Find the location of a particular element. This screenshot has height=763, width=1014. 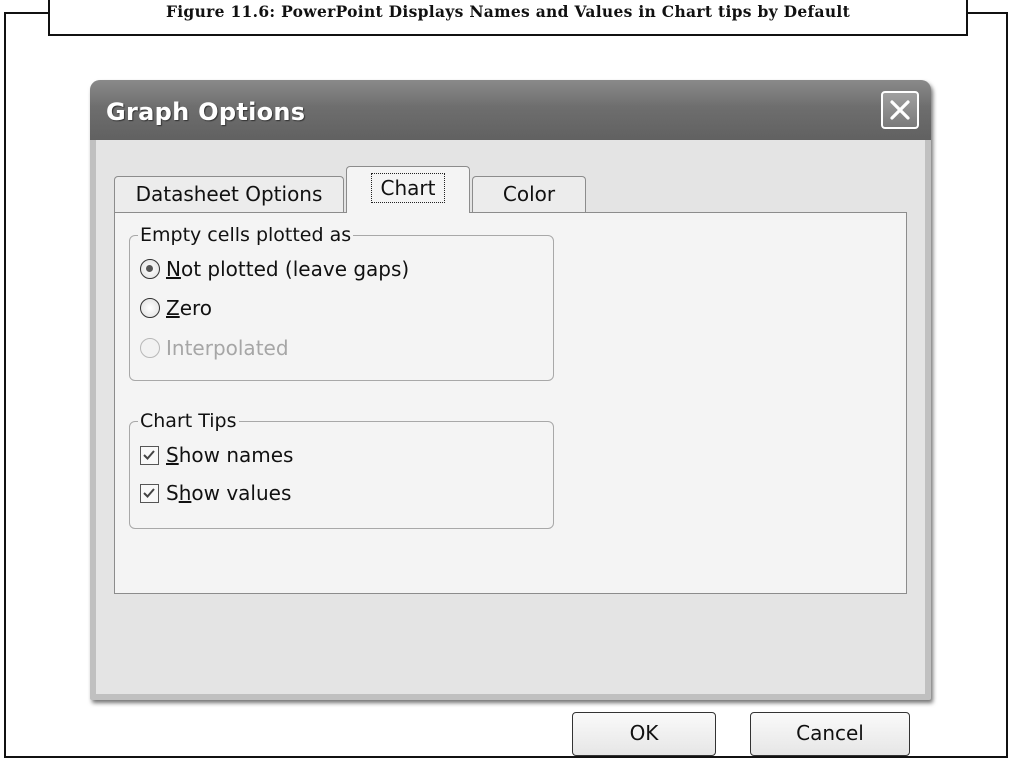

checkbox-label: Show values is located at coordinates (229, 493).